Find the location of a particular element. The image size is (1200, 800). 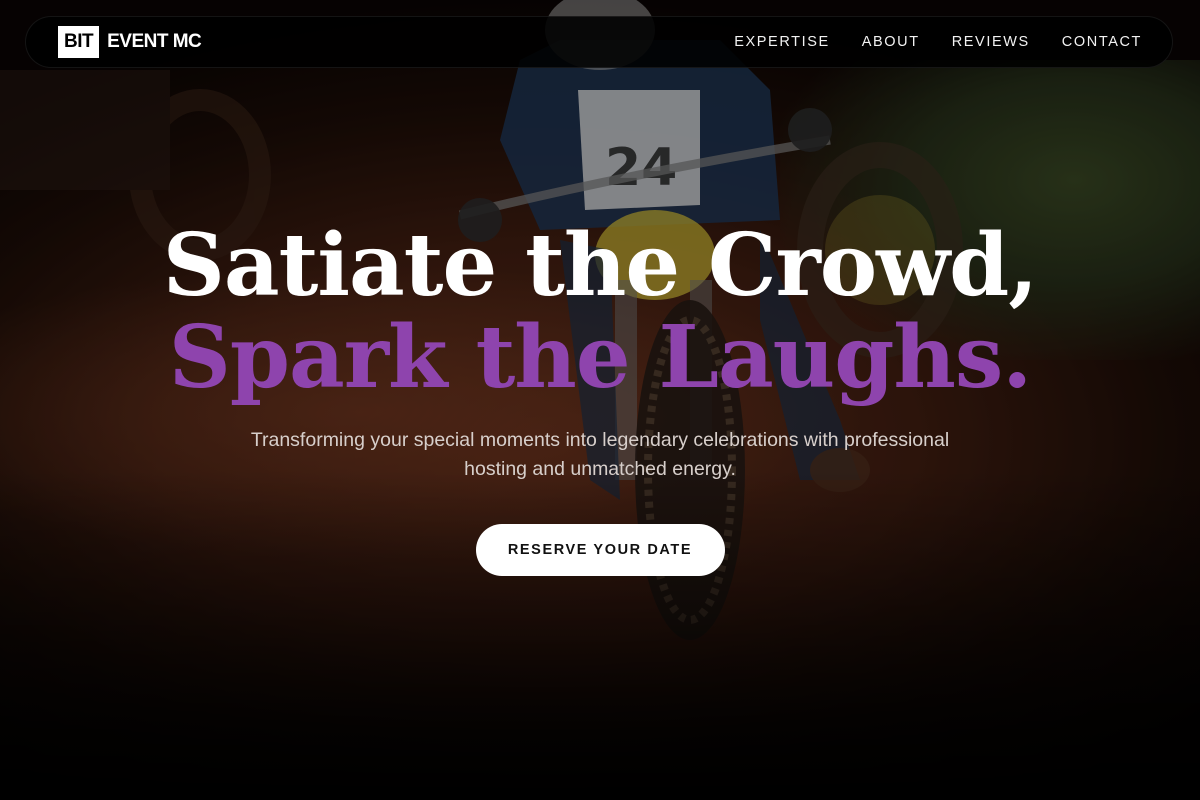

headline-line-2: Spark the Laughs. is located at coordinates (600, 357).